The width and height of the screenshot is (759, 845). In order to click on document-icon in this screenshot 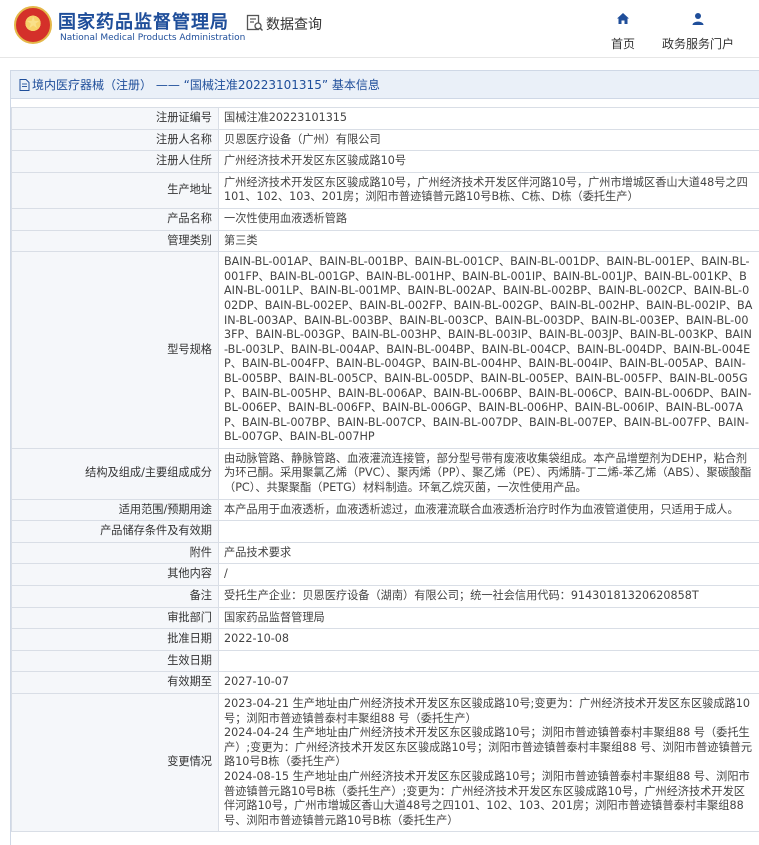, I will do `click(24, 87)`.